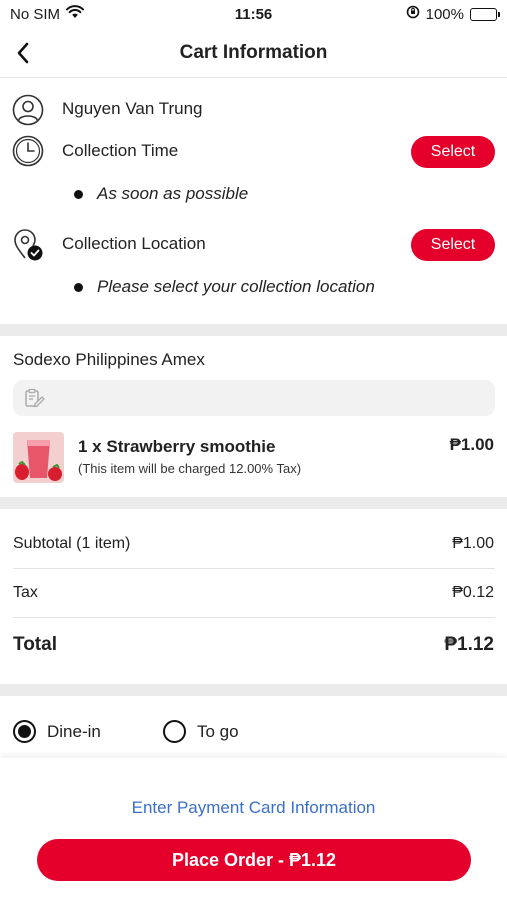 Image resolution: width=507 pixels, height=900 pixels. Describe the element at coordinates (72, 543) in the screenshot. I see `subtotal-label: Subtotal (1 item)` at that location.